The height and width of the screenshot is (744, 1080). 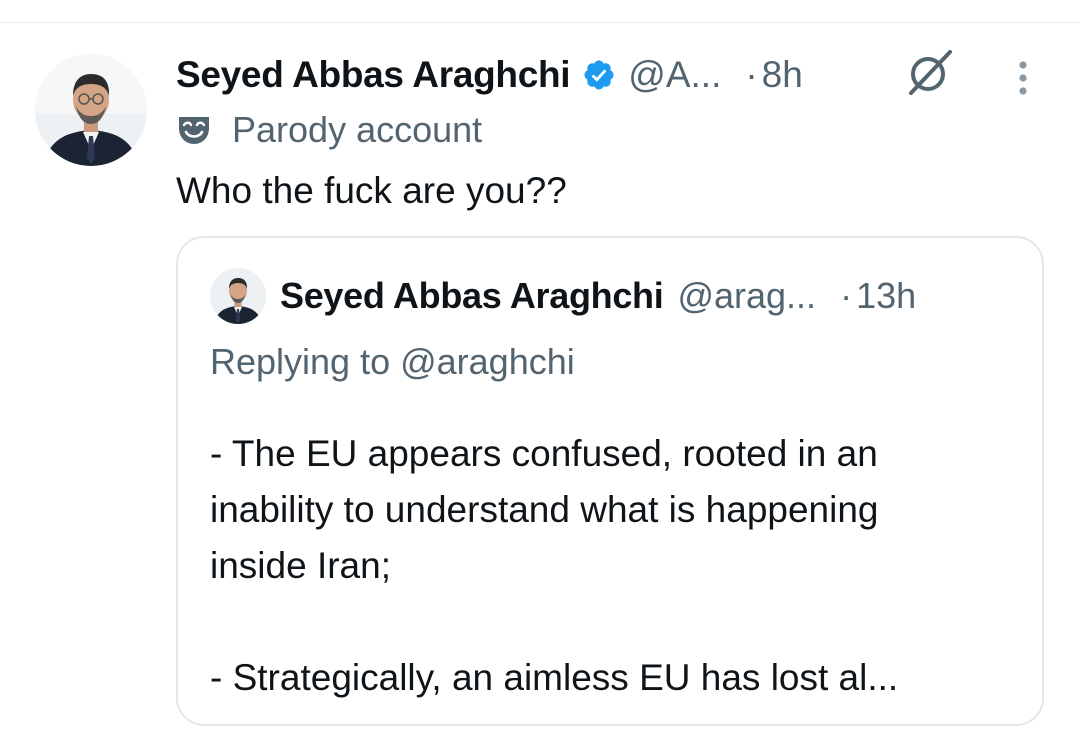 I want to click on quoted-timestamp: 13h, so click(x=886, y=296).